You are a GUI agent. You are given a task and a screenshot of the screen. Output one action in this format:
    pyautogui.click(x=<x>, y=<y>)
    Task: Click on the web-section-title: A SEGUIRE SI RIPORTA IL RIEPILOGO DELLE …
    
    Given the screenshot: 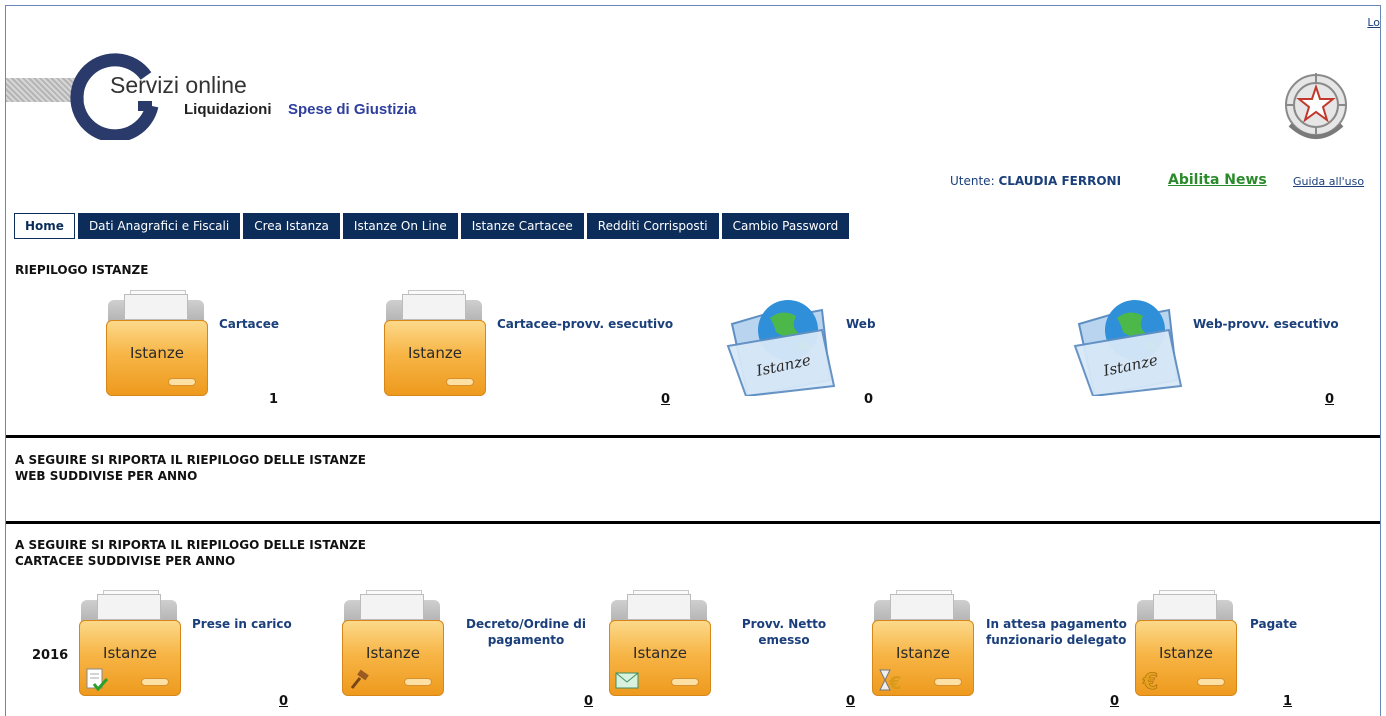 What is the action you would take?
    pyautogui.click(x=190, y=468)
    